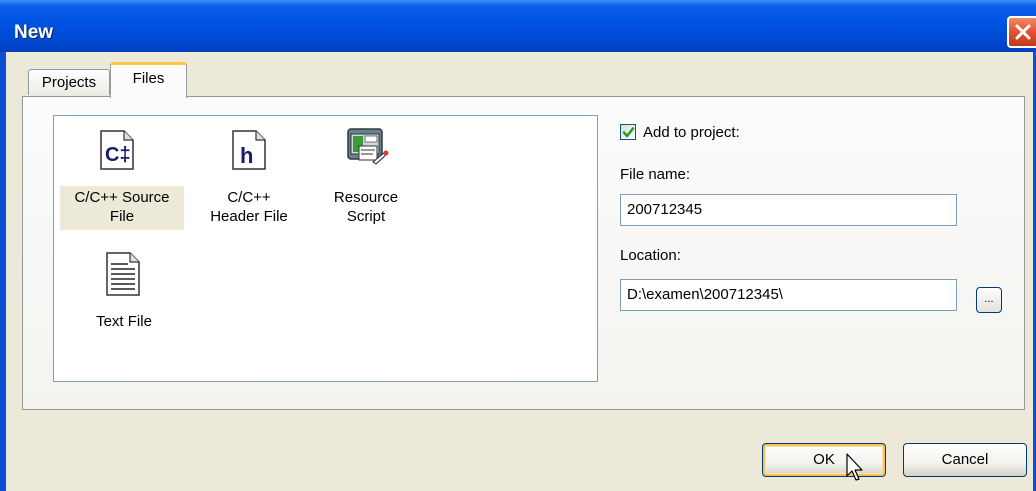 This screenshot has height=491, width=1036. What do you see at coordinates (965, 460) in the screenshot?
I see `cancel-button: Cancel` at bounding box center [965, 460].